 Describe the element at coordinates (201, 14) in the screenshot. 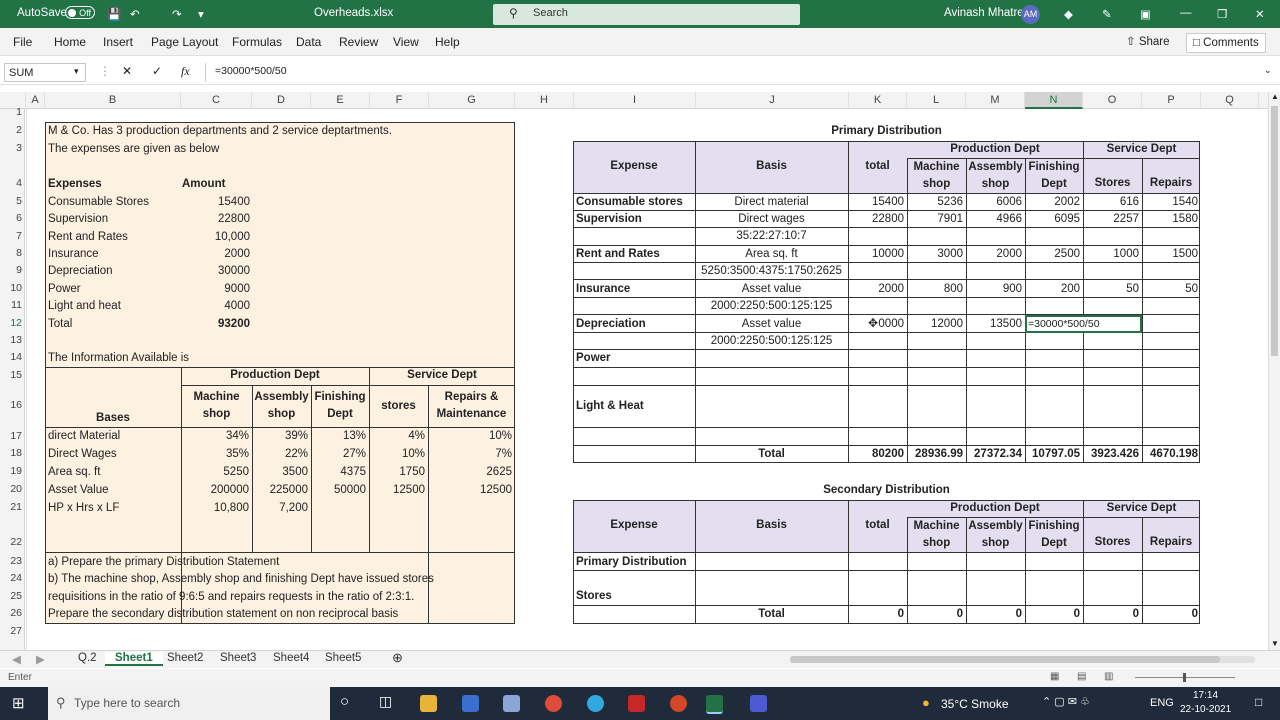

I see `customize-qat-icon: ▾` at that location.